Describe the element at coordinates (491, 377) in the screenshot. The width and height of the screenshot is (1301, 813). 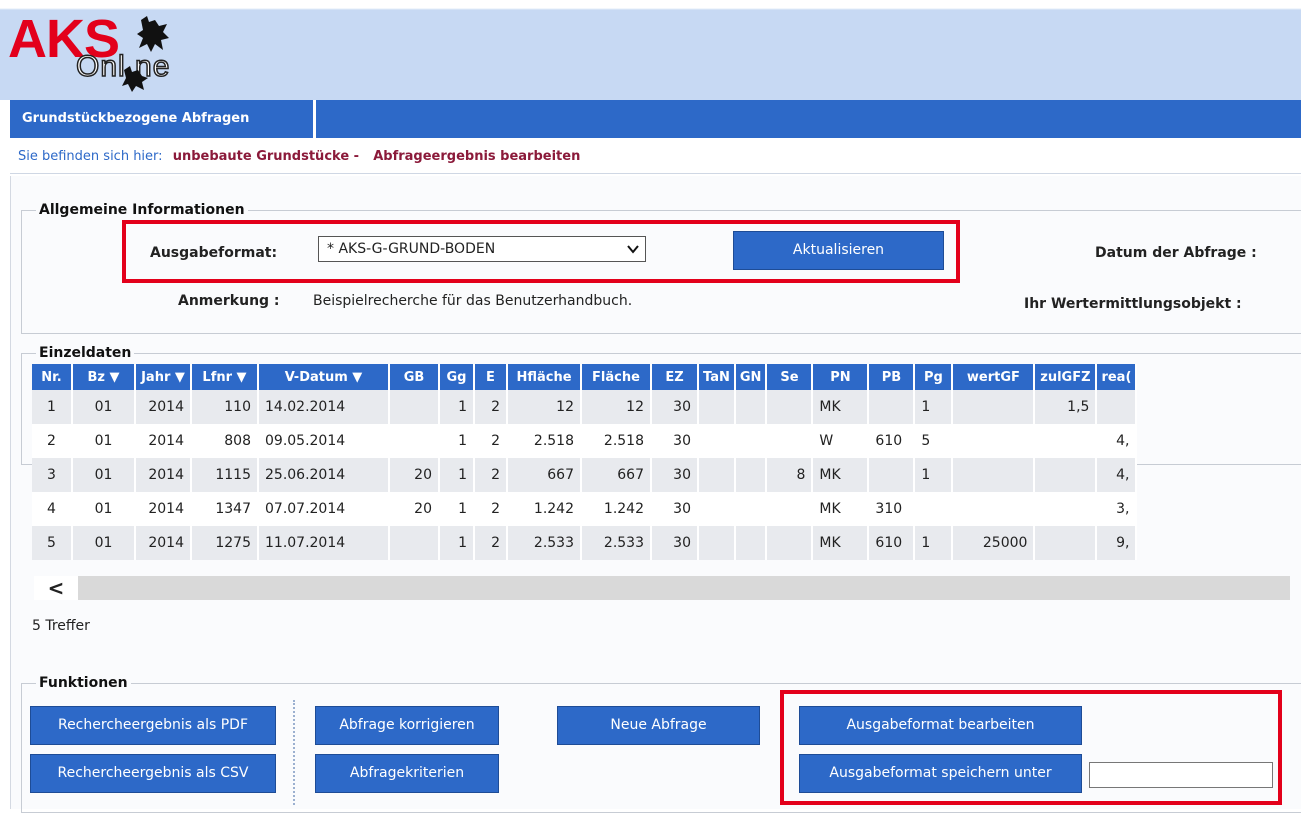
I see `column-header: E` at that location.